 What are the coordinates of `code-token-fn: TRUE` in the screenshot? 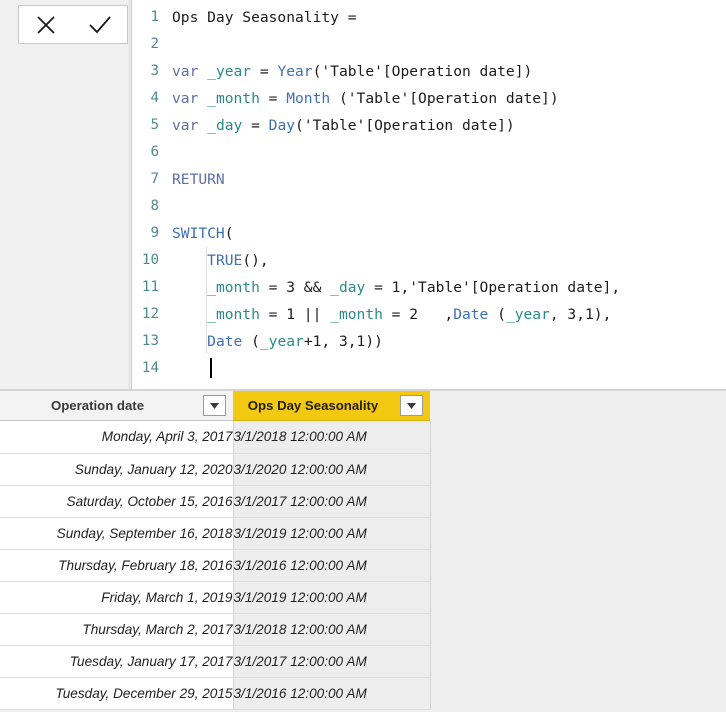 It's located at (225, 260).